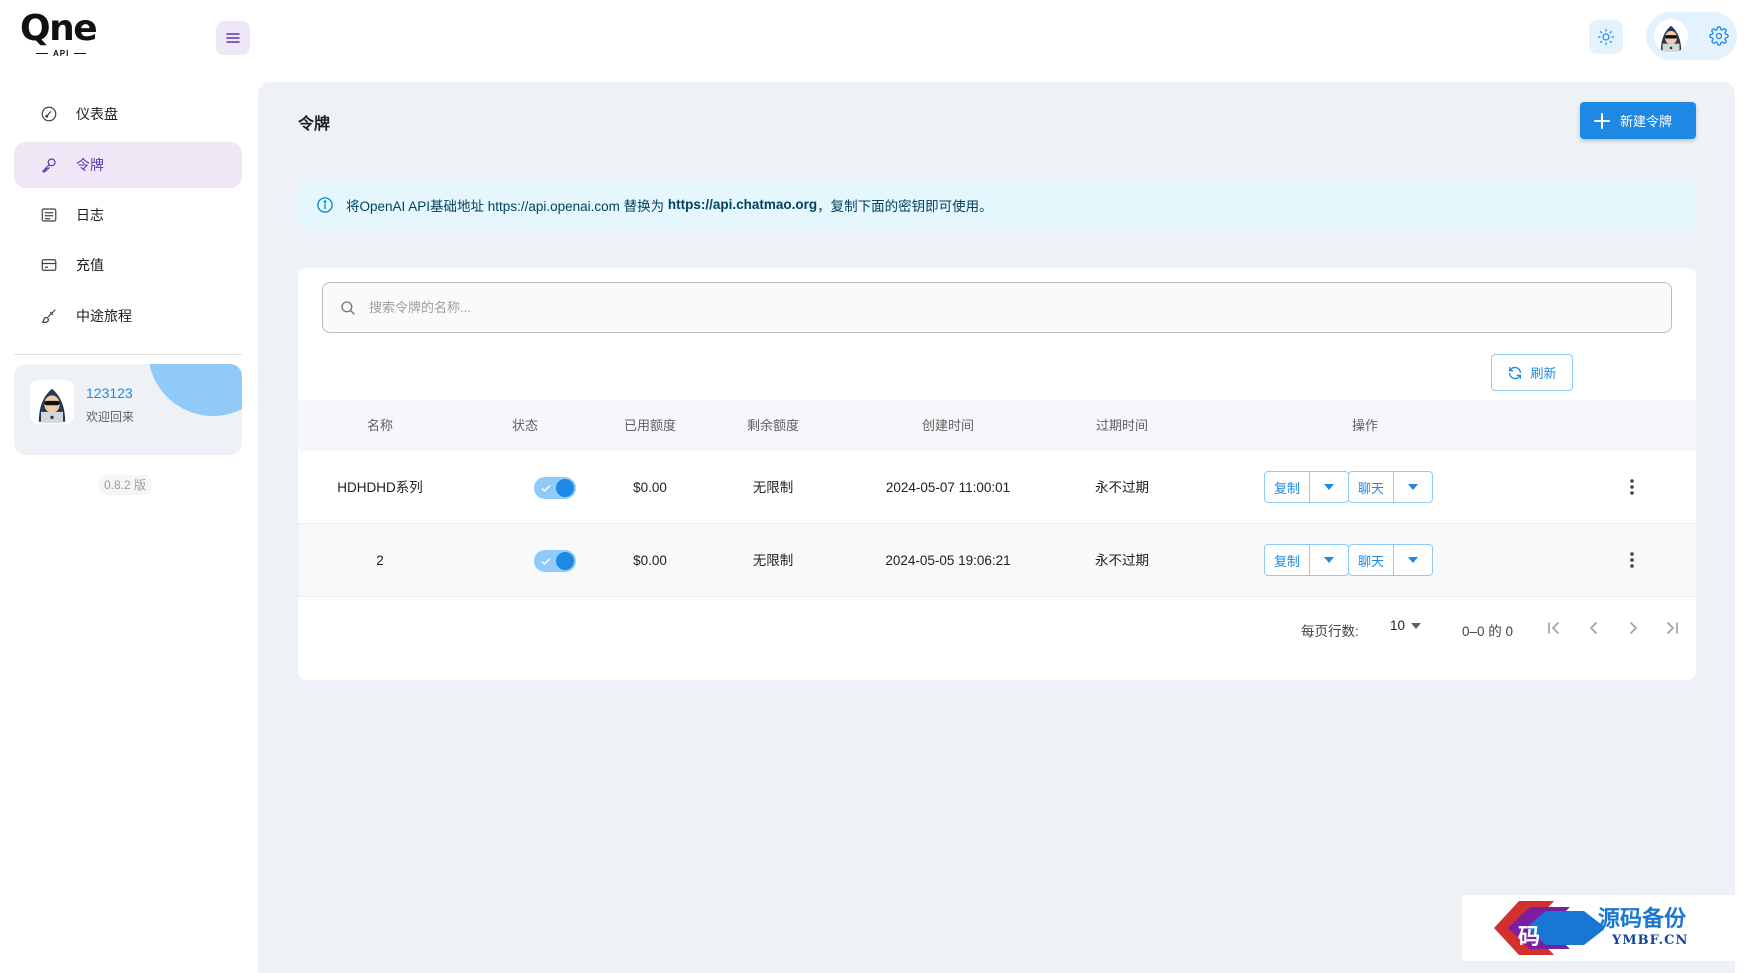 This screenshot has height=973, width=1757. I want to click on user-card-decoration, so click(195, 390).